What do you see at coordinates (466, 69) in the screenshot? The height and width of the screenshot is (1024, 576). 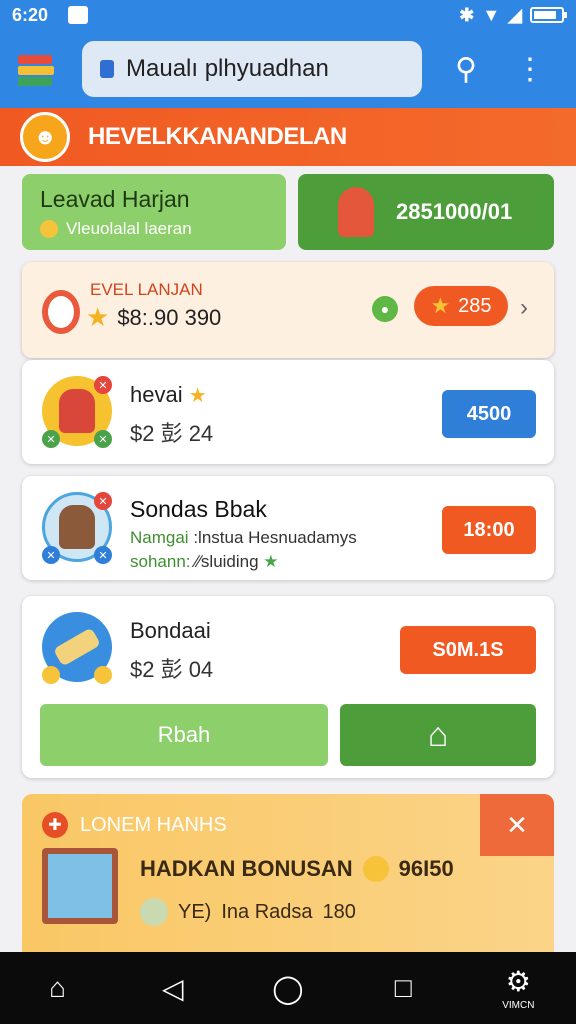 I see `search-icon: ⚲` at bounding box center [466, 69].